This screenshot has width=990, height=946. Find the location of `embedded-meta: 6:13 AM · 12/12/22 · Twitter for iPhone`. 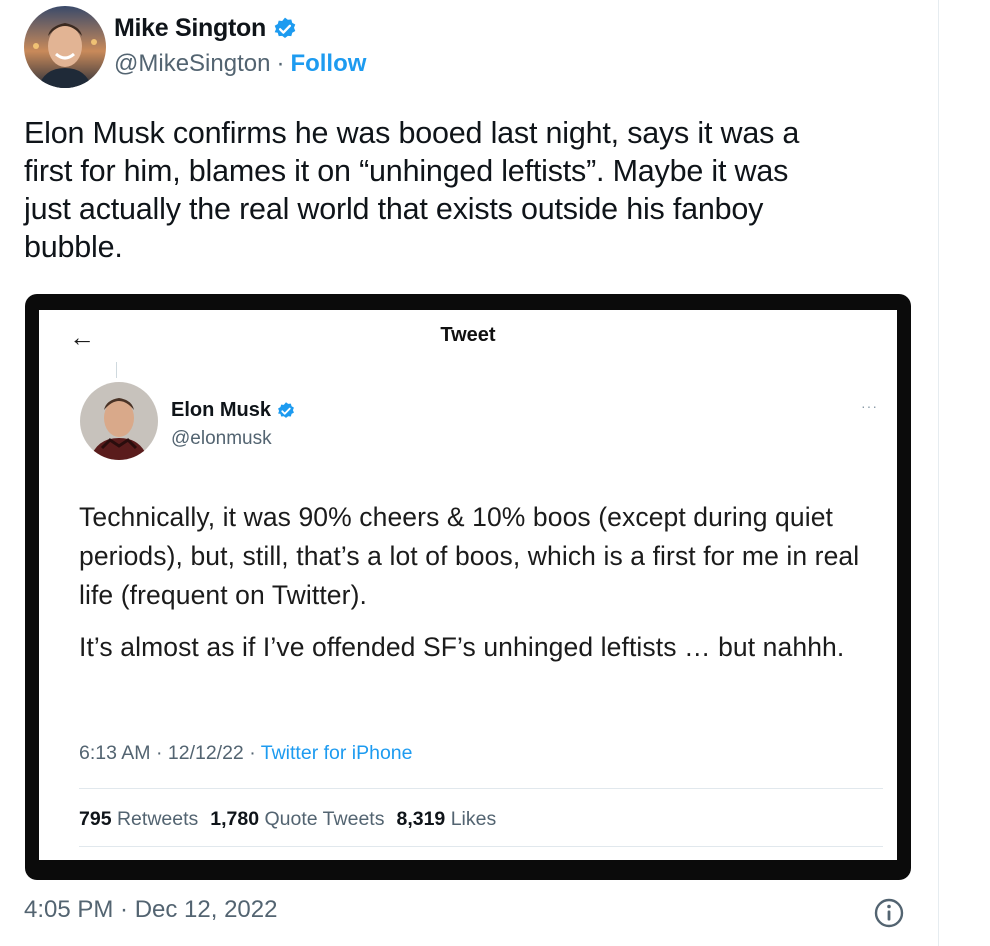

embedded-meta: 6:13 AM · 12/12/22 · Twitter for iPhone is located at coordinates (246, 753).